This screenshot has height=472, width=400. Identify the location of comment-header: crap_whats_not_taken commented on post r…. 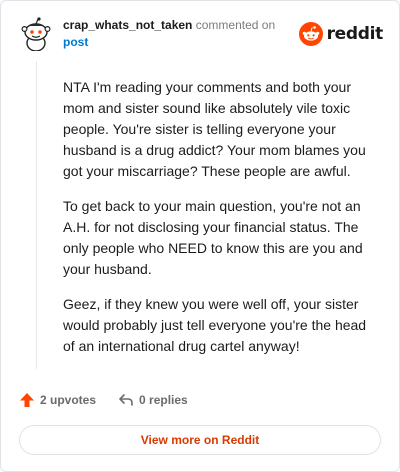
(201, 35).